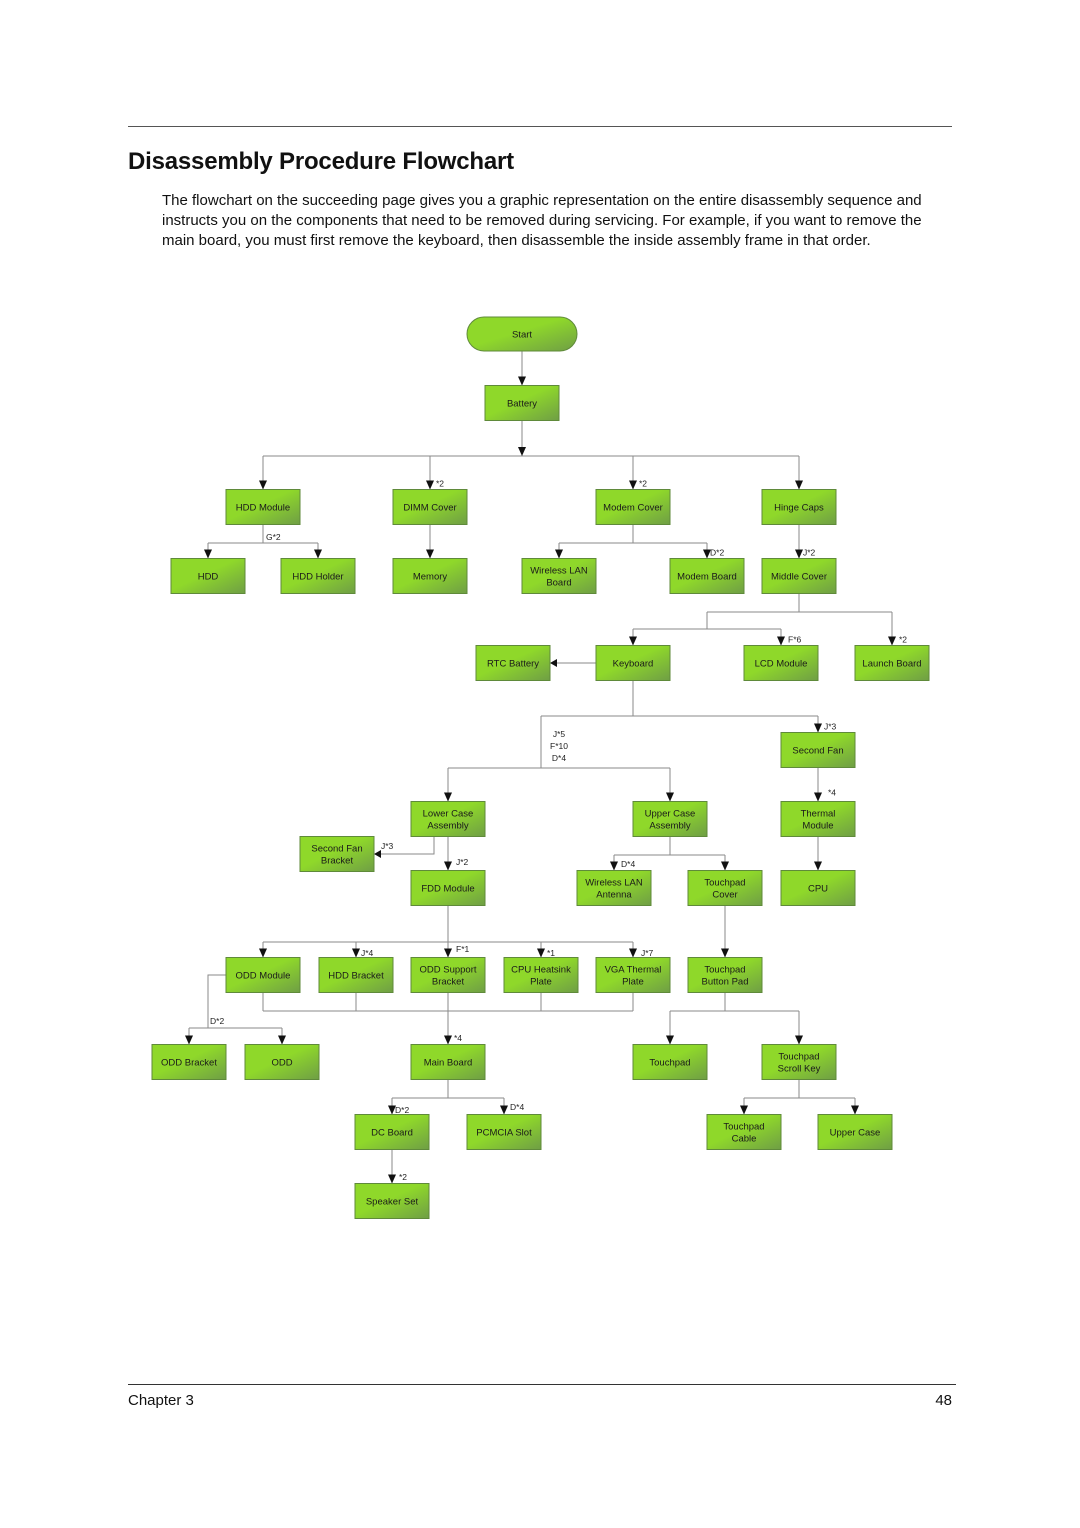 This screenshot has height=1528, width=1080. Describe the element at coordinates (463, 949) in the screenshot. I see `edge-label-fdd-module-to-odd-support-bracket: F*1` at that location.